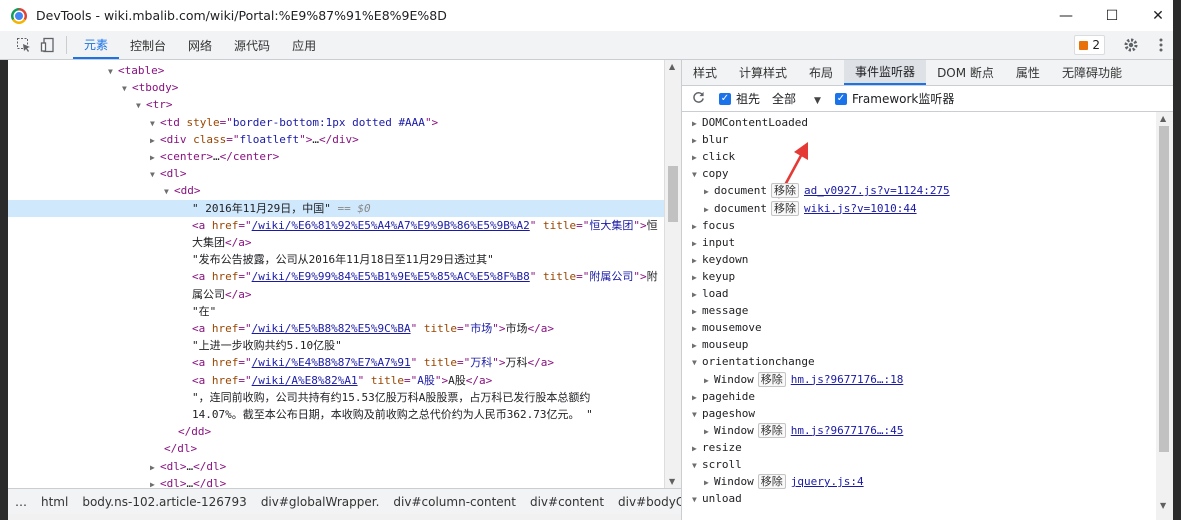 The image size is (1181, 520). I want to click on dom-node-line: "在", so click(336, 311).